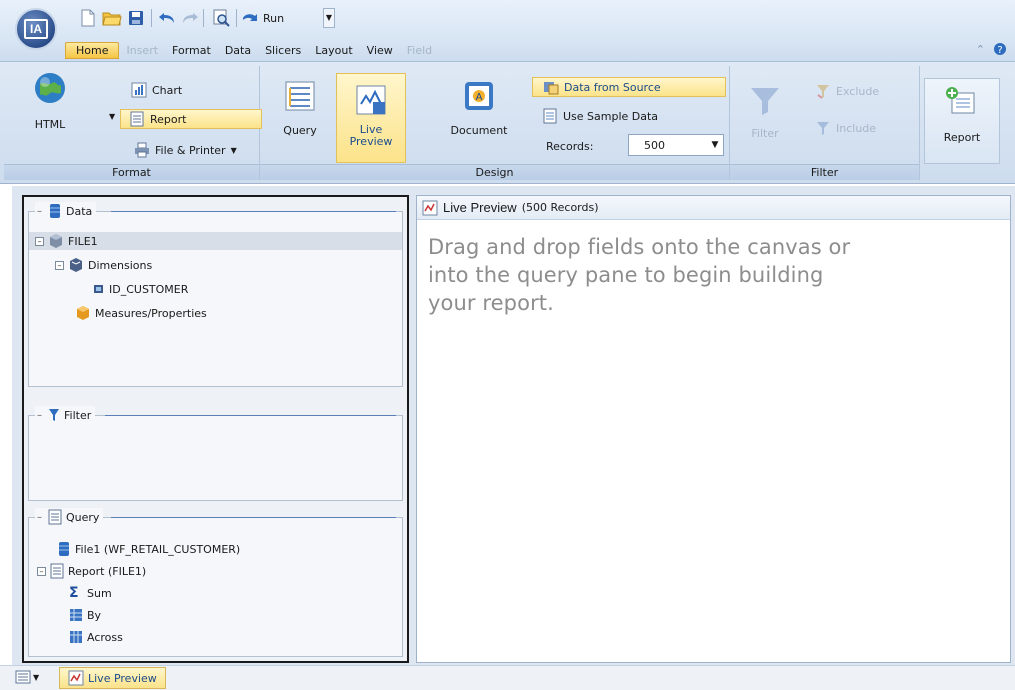 The image size is (1015, 690). What do you see at coordinates (262, 18) in the screenshot?
I see `run-button: Run` at bounding box center [262, 18].